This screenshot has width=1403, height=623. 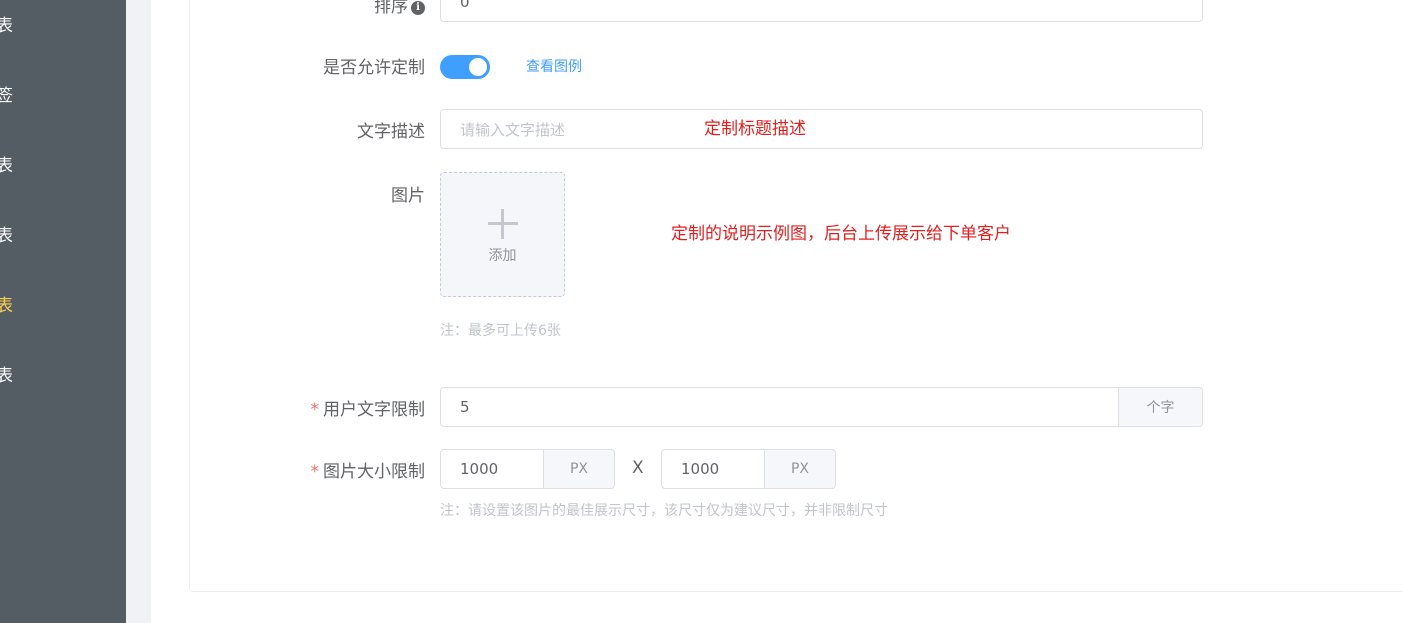 What do you see at coordinates (6, 96) in the screenshot?
I see `sidebar-item-label: 签` at bounding box center [6, 96].